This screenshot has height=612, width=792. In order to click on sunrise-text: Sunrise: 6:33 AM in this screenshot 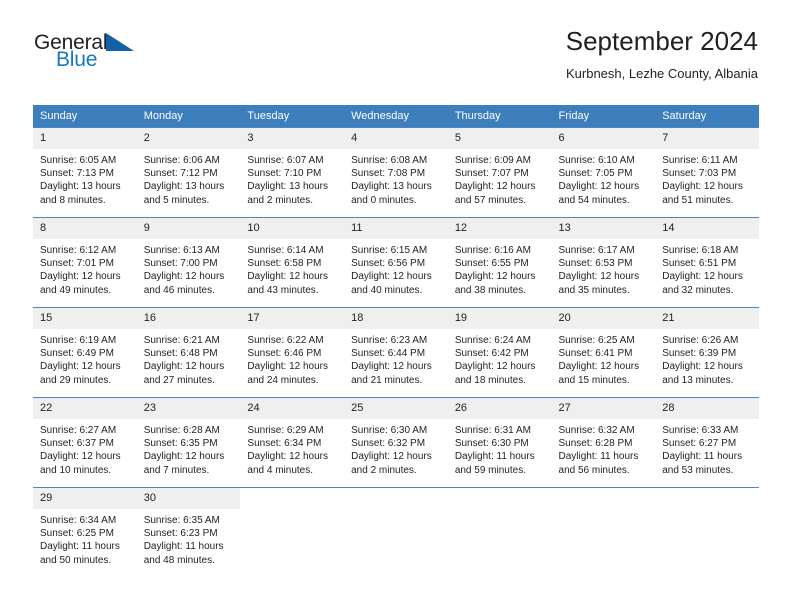, I will do `click(700, 430)`.